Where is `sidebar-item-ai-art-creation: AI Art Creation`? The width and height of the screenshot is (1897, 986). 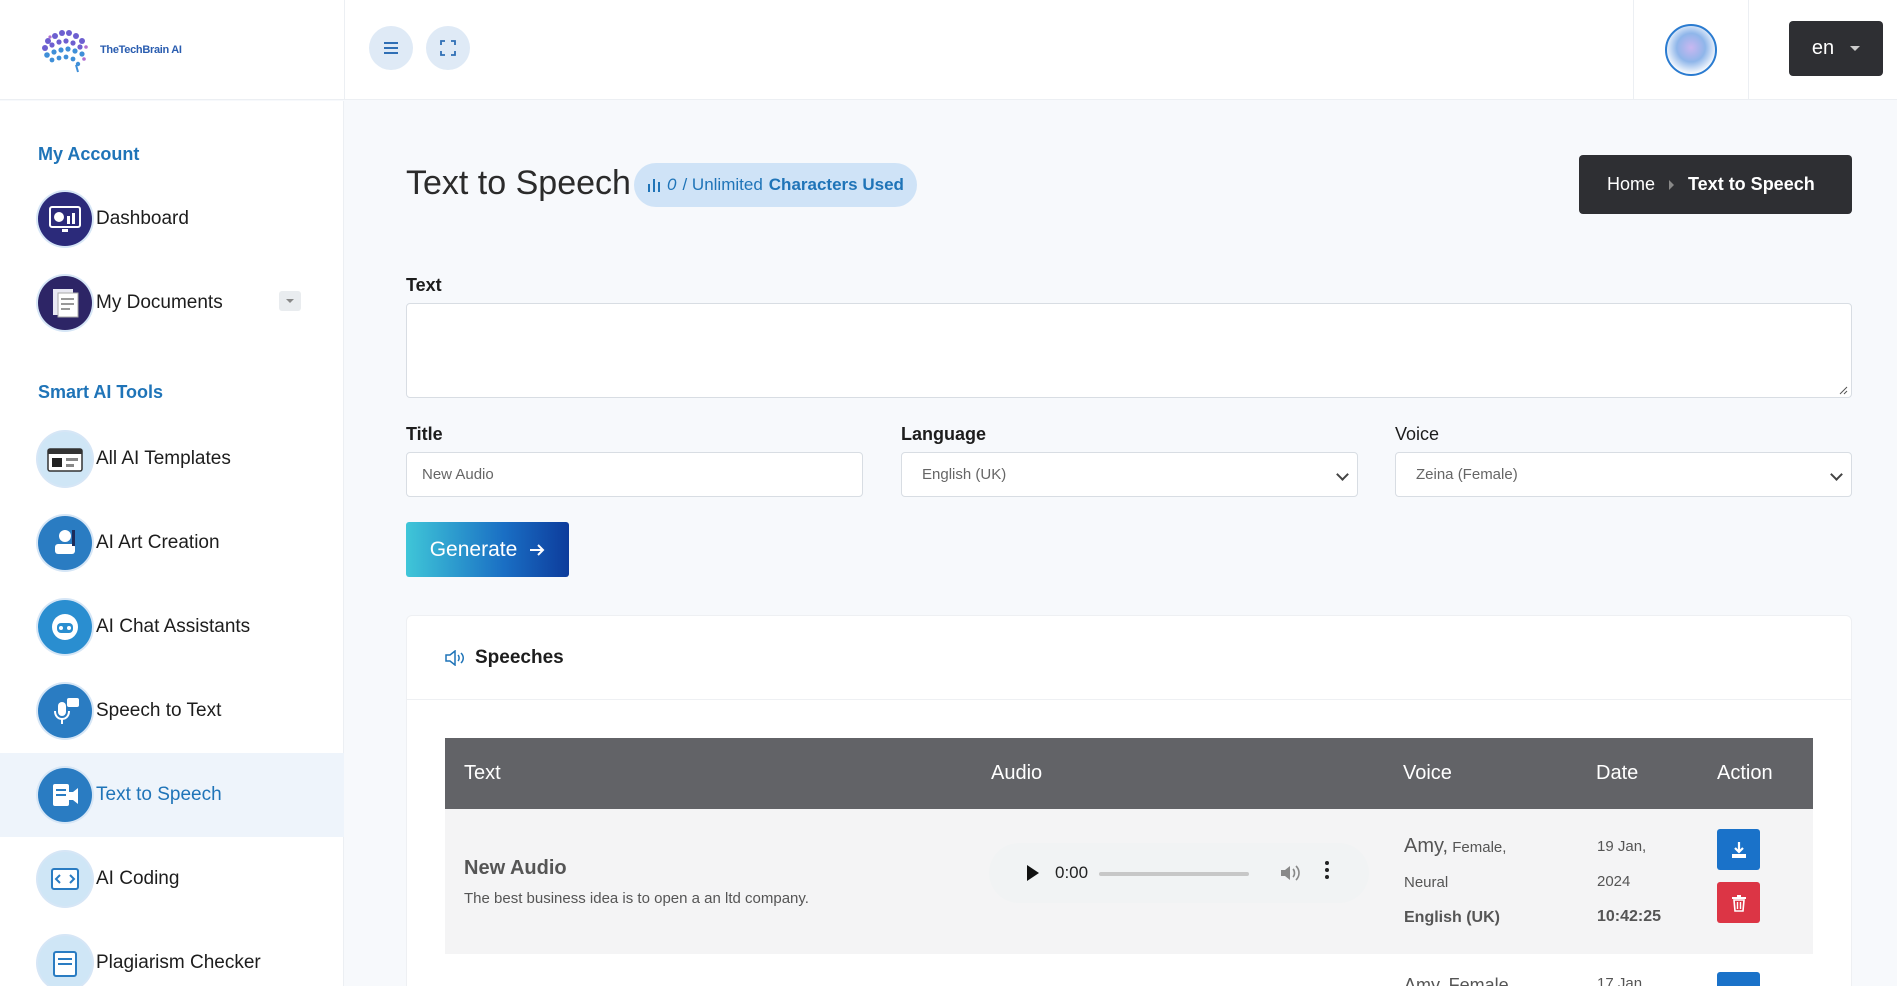 sidebar-item-ai-art-creation: AI Art Creation is located at coordinates (172, 543).